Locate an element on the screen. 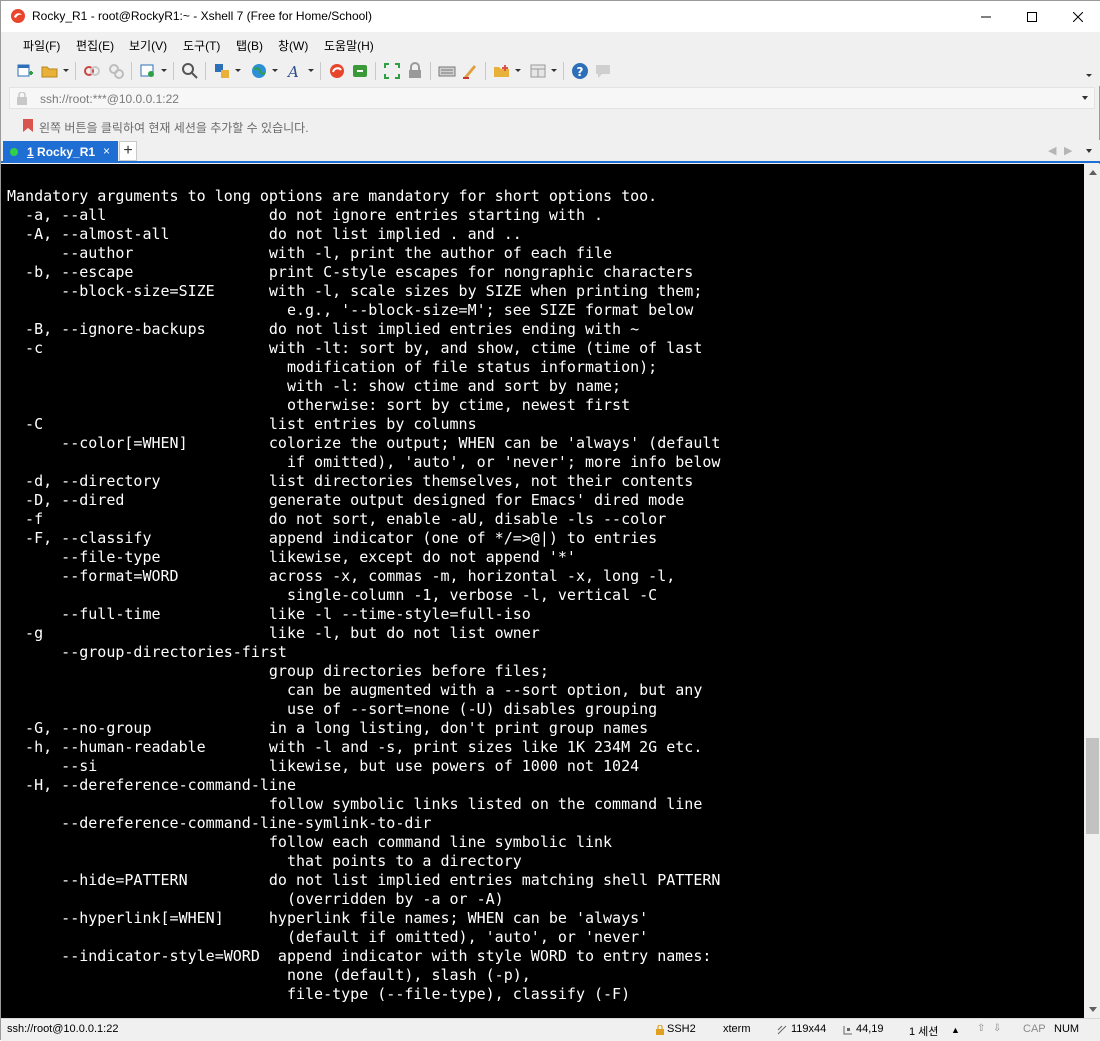 The width and height of the screenshot is (1100, 1041). tab-rocky-r1: 1 Rocky_R1 × is located at coordinates (60, 152).